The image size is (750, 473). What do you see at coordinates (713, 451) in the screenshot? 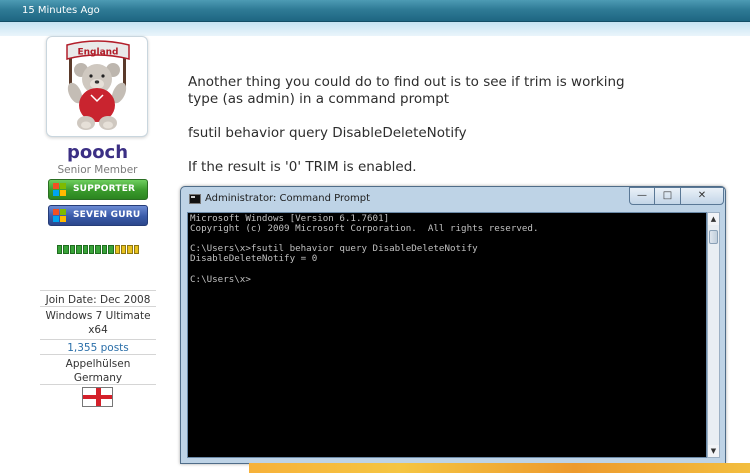
I see `scroll-down-icon: ▼` at bounding box center [713, 451].